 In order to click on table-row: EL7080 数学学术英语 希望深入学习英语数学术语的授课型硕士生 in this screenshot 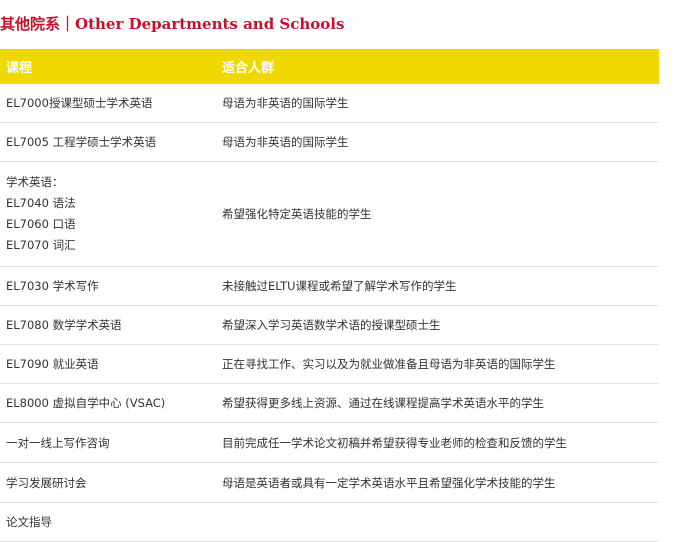, I will do `click(329, 325)`.